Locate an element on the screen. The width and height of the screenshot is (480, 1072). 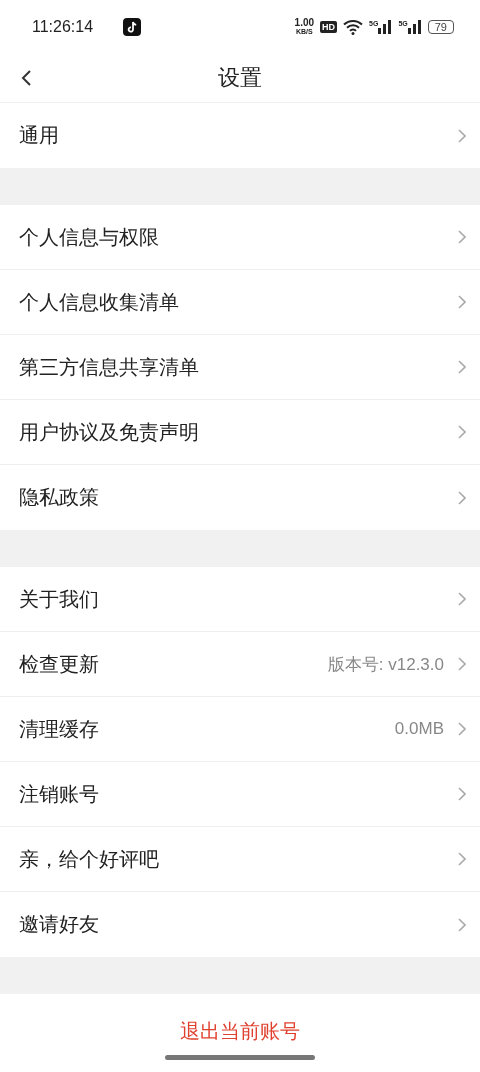
settings-item: 亲，给个好评吧 is located at coordinates (240, 859).